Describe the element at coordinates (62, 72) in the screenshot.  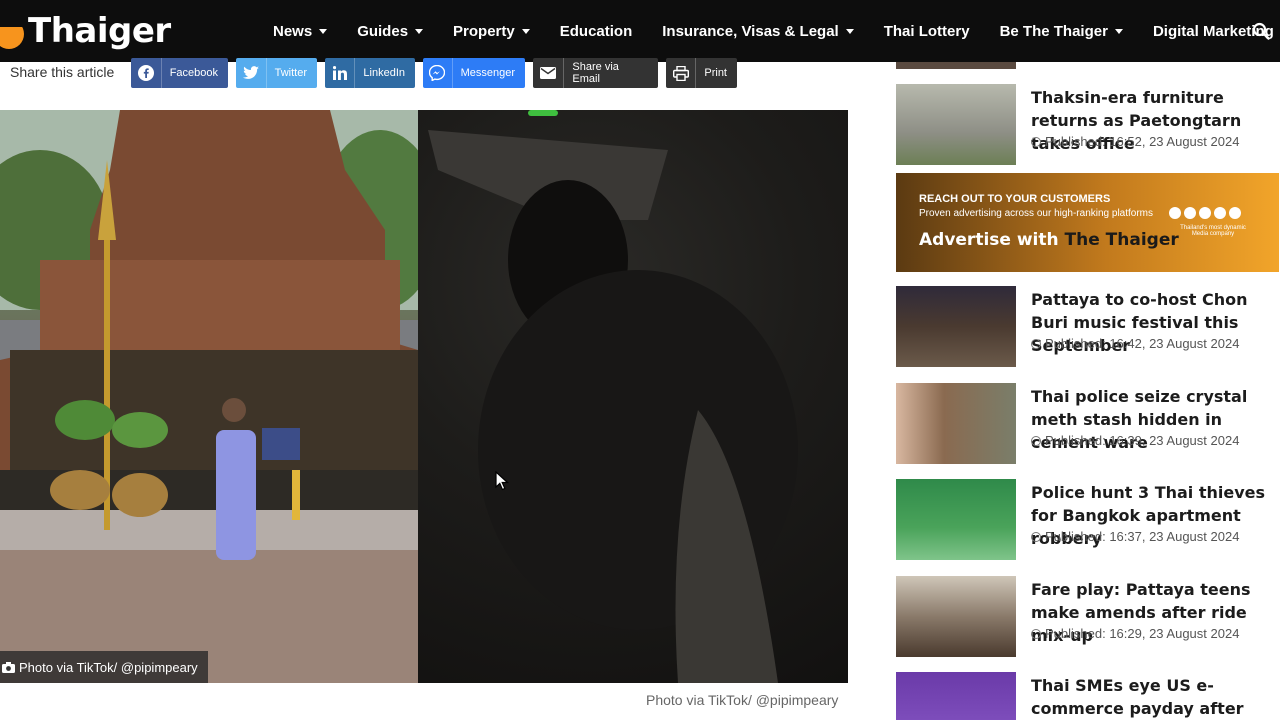
I see `share-label: Share this article` at that location.